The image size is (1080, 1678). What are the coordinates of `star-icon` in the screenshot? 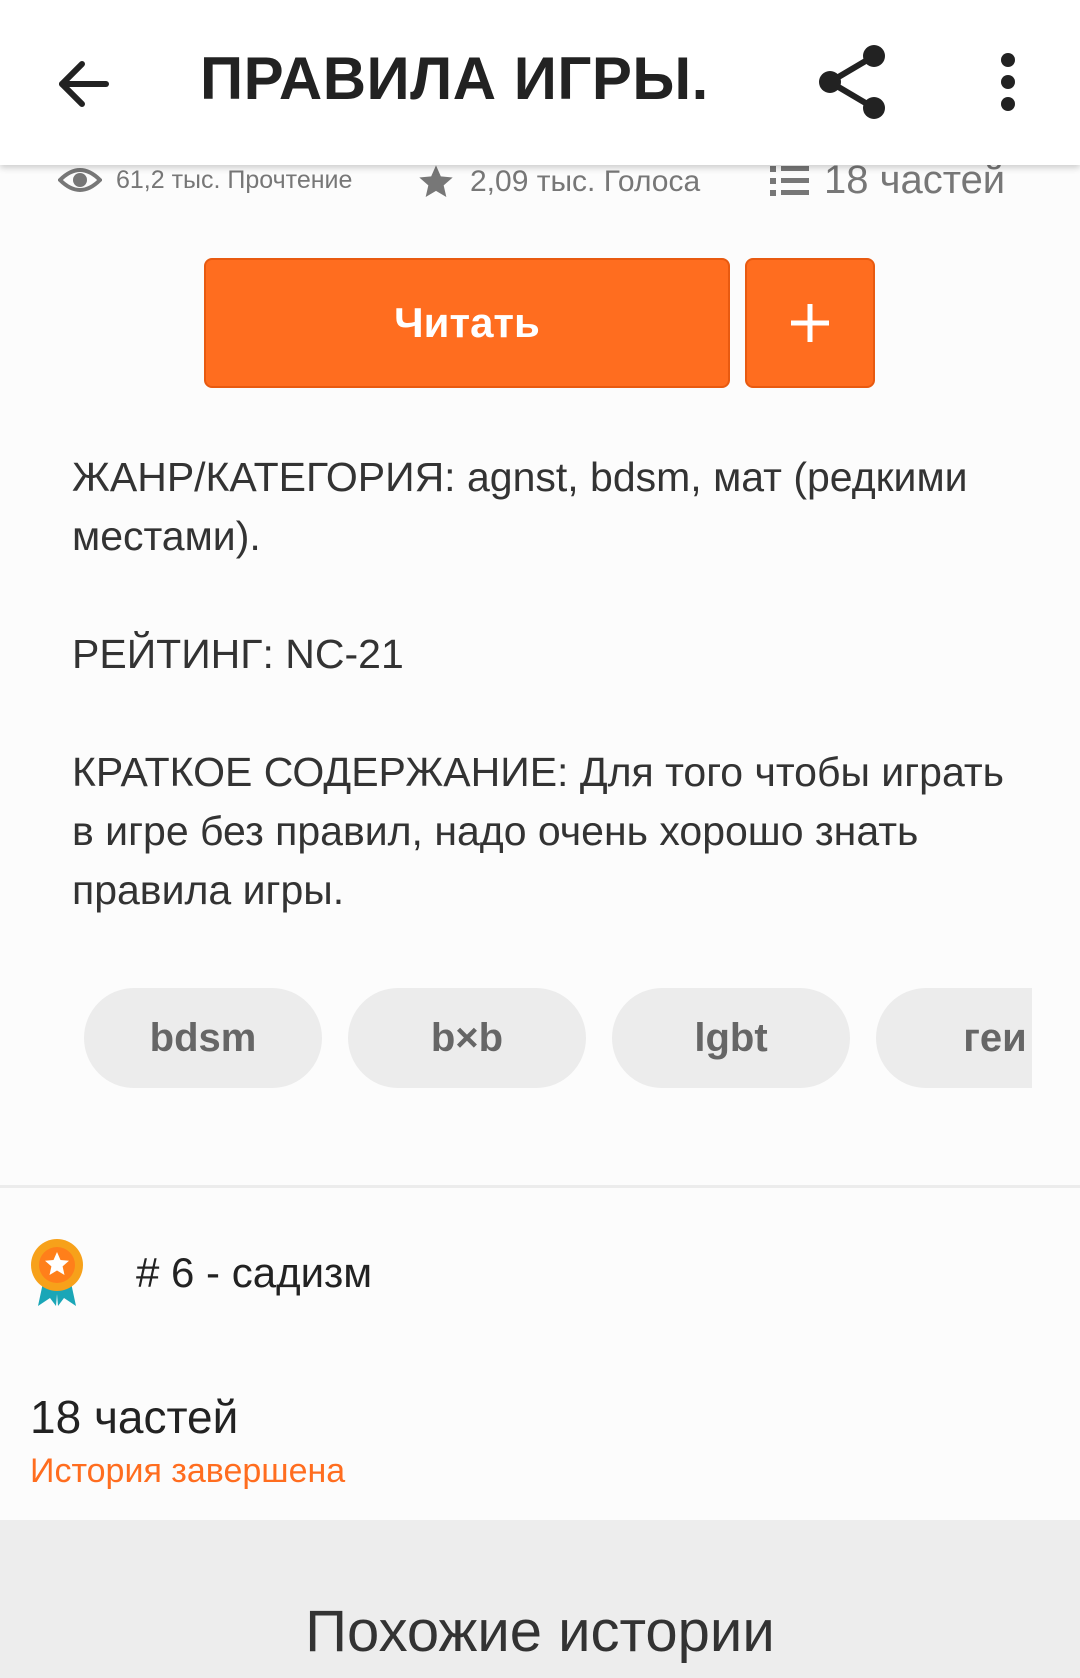 It's located at (436, 181).